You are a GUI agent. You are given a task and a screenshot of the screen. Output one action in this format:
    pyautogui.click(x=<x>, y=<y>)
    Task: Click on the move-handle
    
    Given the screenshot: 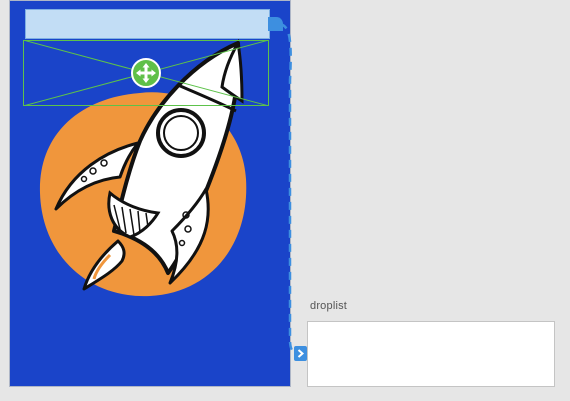 What is the action you would take?
    pyautogui.click(x=146, y=73)
    